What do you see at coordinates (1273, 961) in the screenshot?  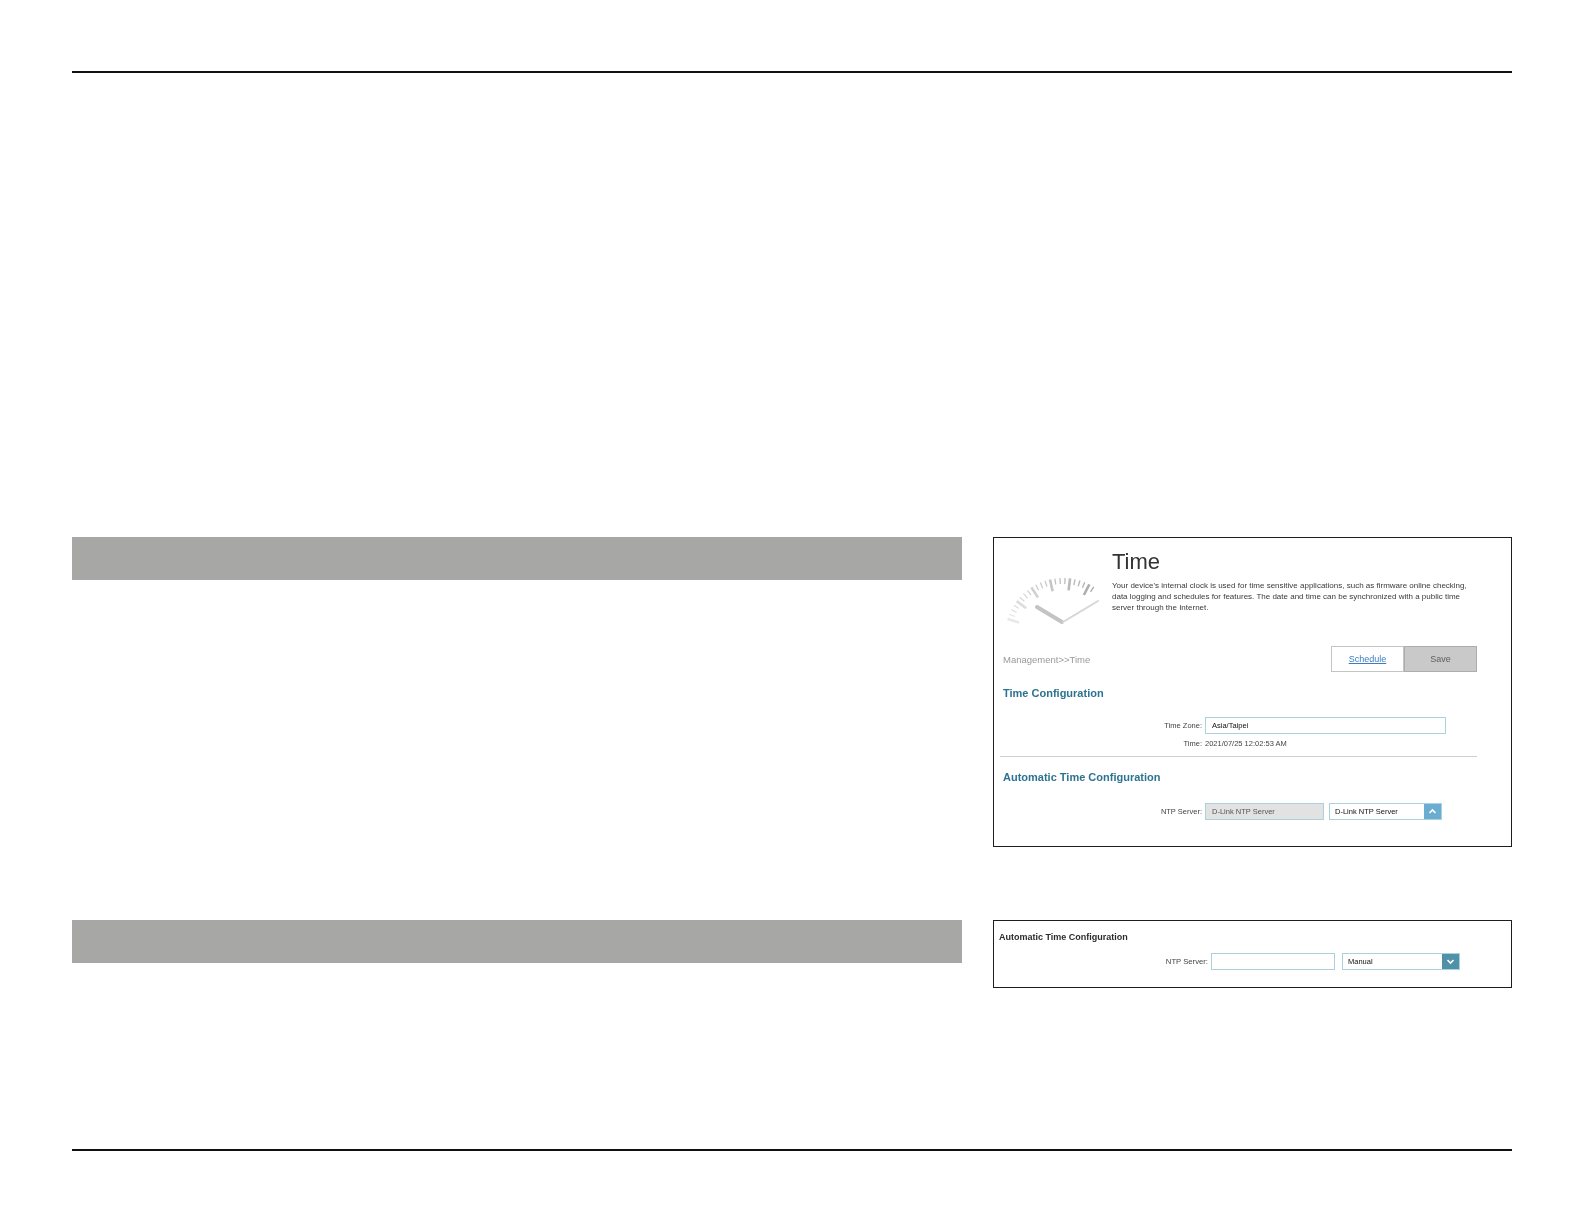 I see `input-field` at bounding box center [1273, 961].